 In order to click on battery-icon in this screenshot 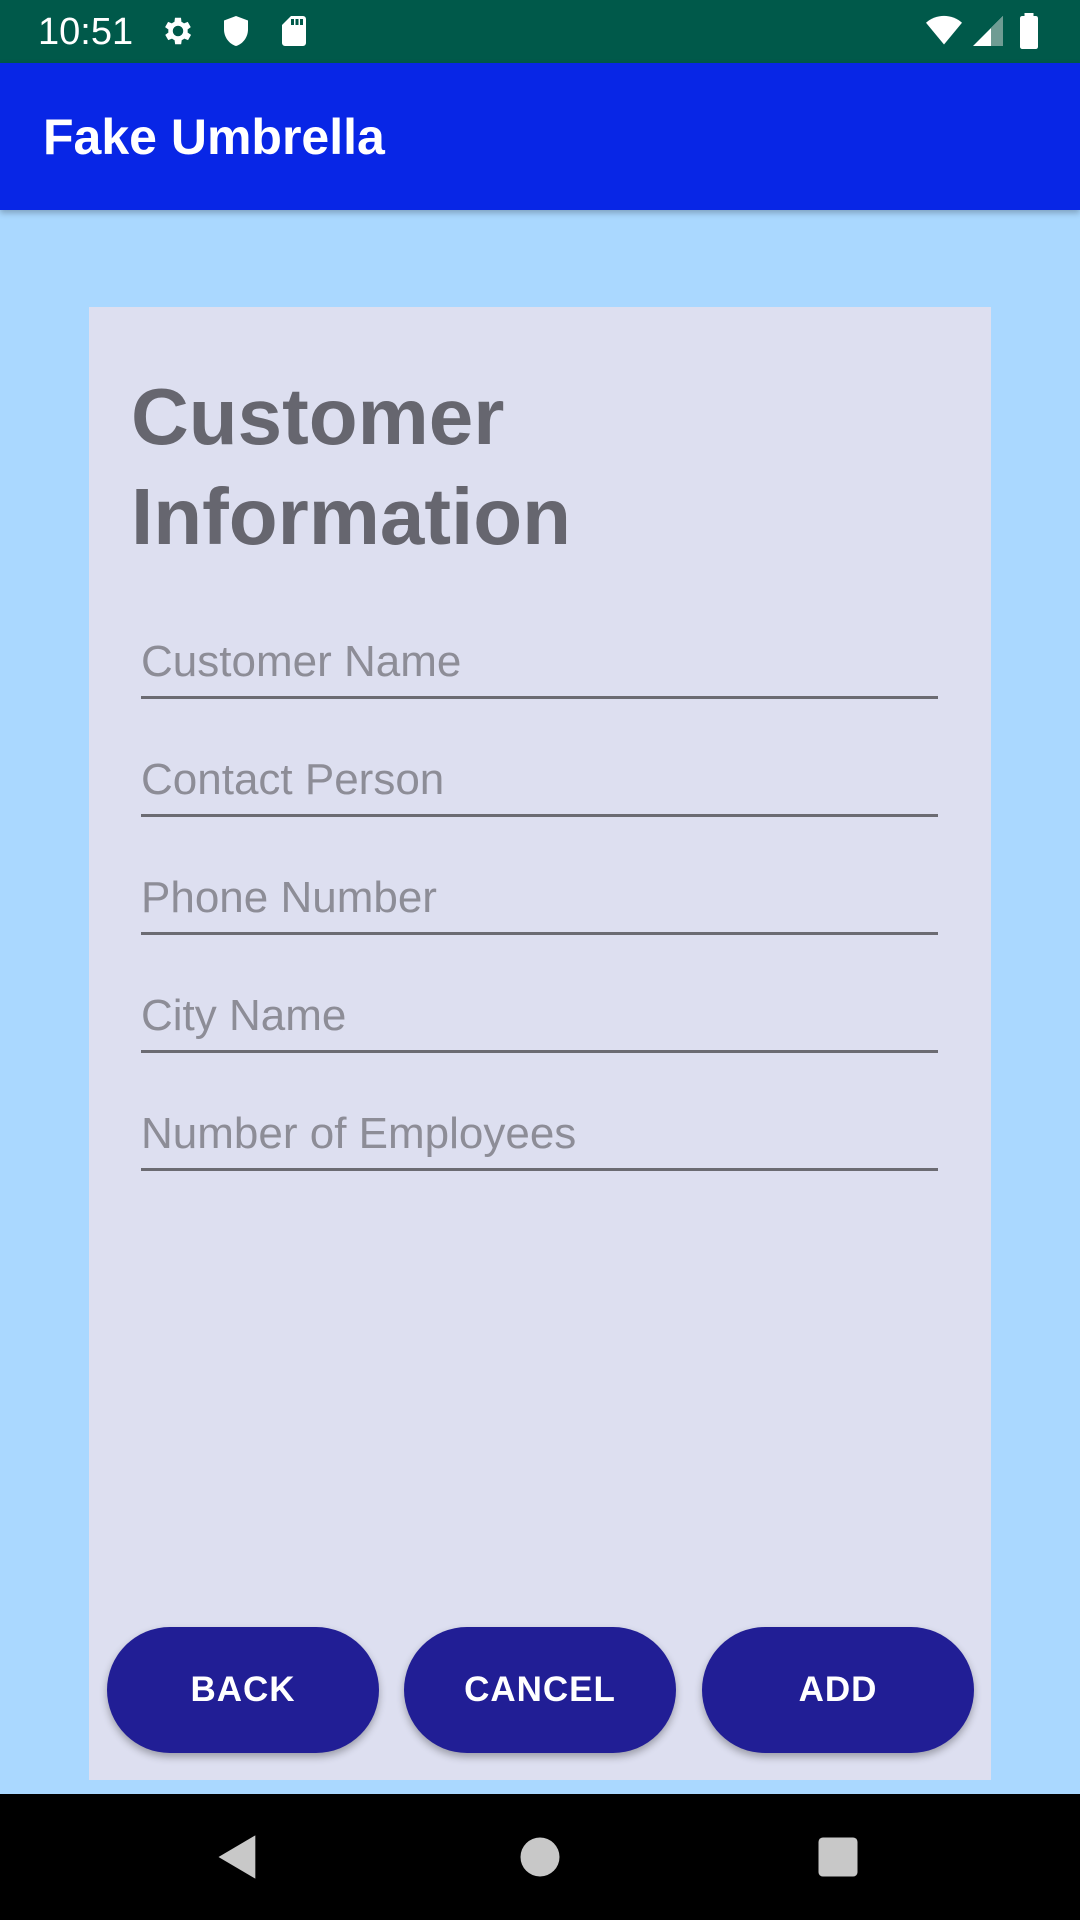, I will do `click(1029, 31)`.